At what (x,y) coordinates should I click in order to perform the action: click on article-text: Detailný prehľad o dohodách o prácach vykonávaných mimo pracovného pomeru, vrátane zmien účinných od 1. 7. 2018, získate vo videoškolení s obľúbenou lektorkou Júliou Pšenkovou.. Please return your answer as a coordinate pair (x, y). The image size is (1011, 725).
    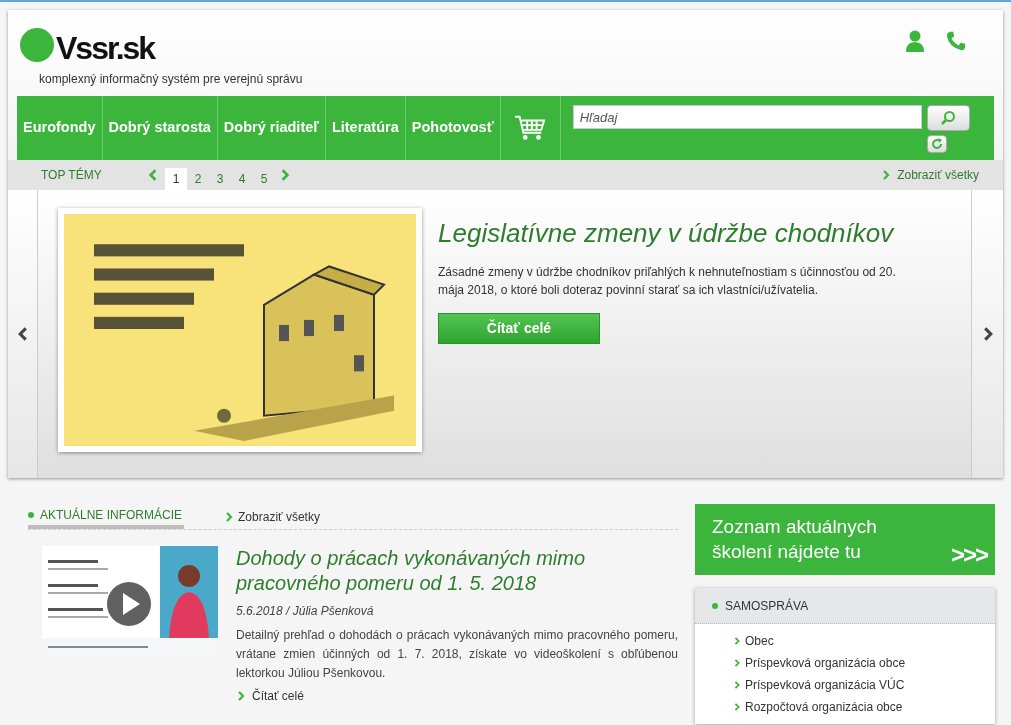
    Looking at the image, I should click on (457, 654).